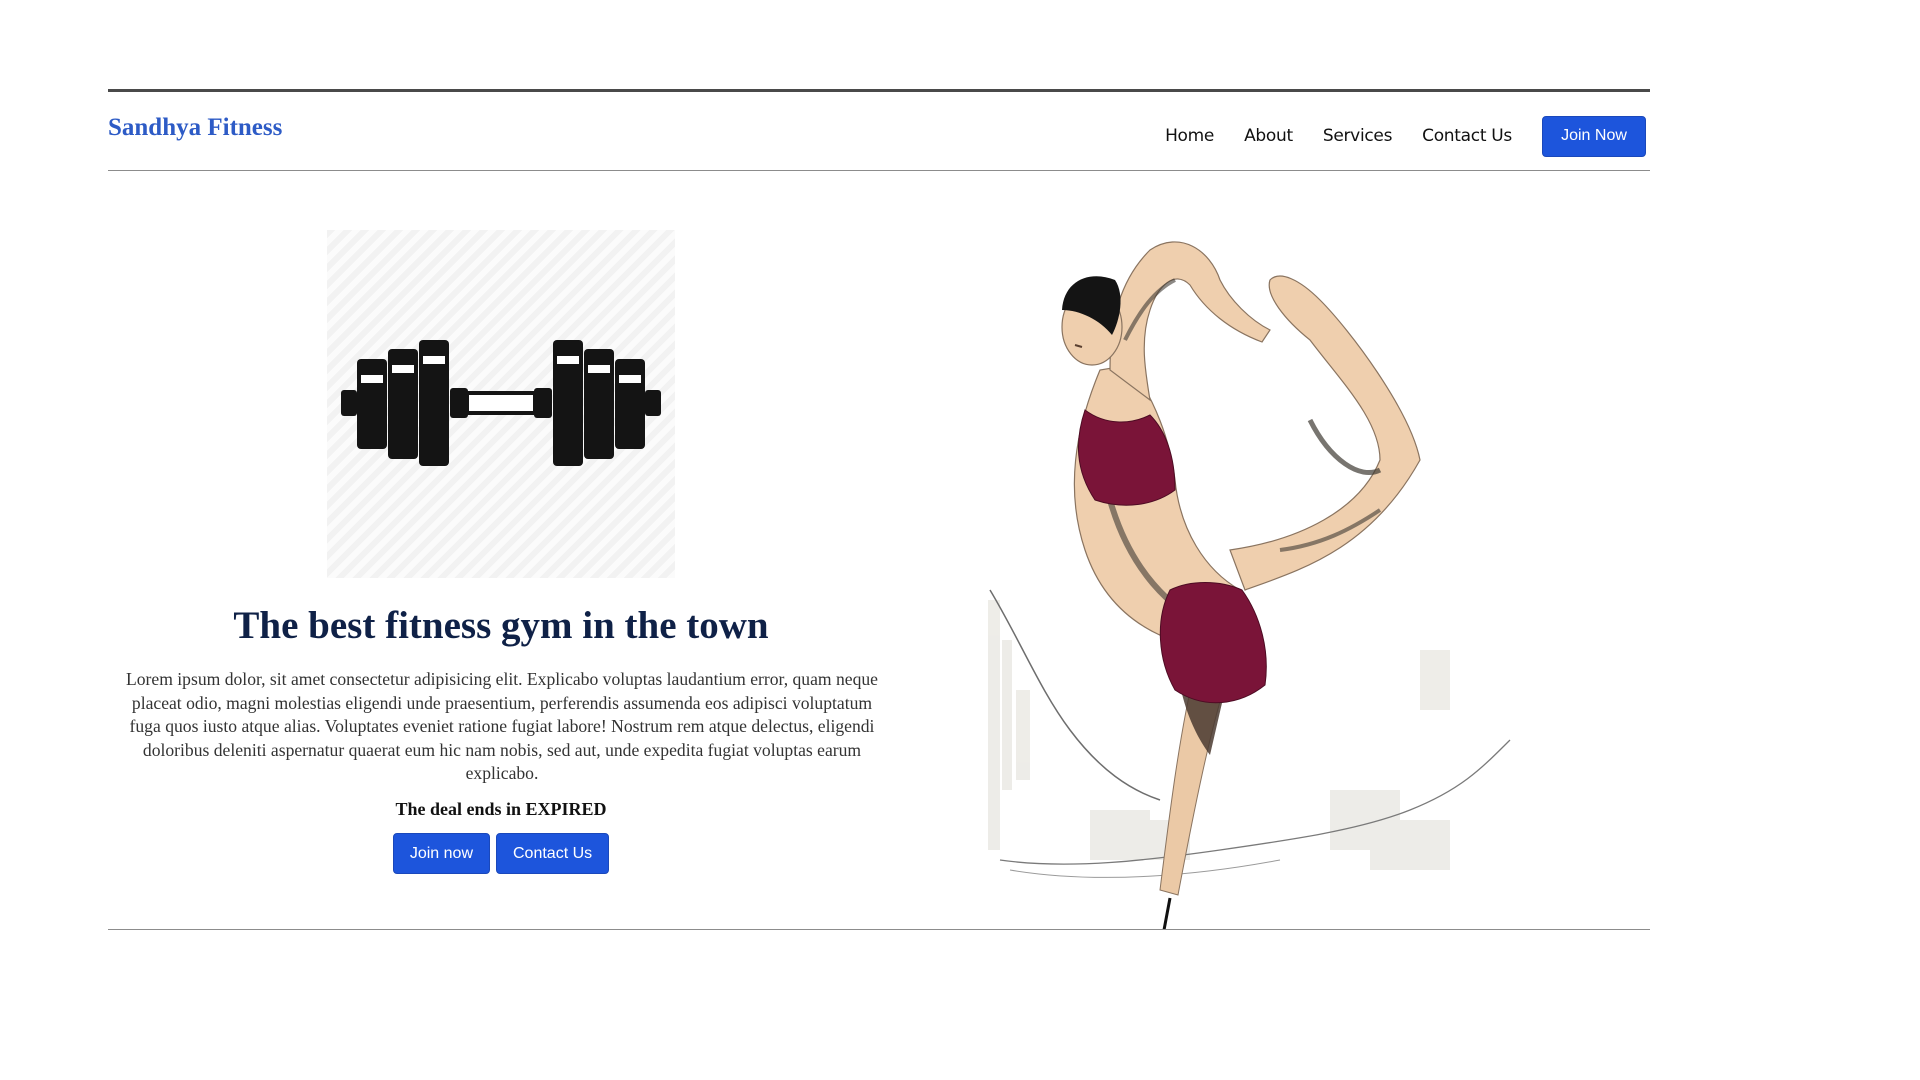 The image size is (1920, 1080). I want to click on brand-logo-text: Sandhya Fitness, so click(195, 128).